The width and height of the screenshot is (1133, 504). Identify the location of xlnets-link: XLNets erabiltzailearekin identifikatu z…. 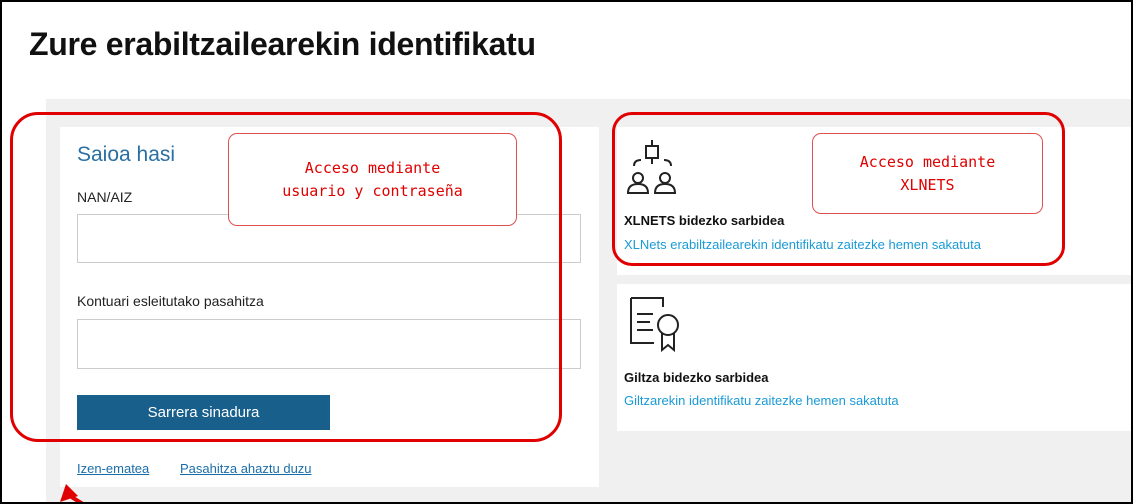
(802, 244).